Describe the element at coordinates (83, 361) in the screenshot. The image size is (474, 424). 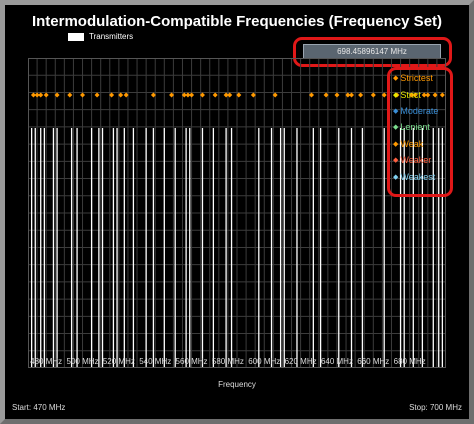
I see `x-tick-label: 500 MHz` at that location.